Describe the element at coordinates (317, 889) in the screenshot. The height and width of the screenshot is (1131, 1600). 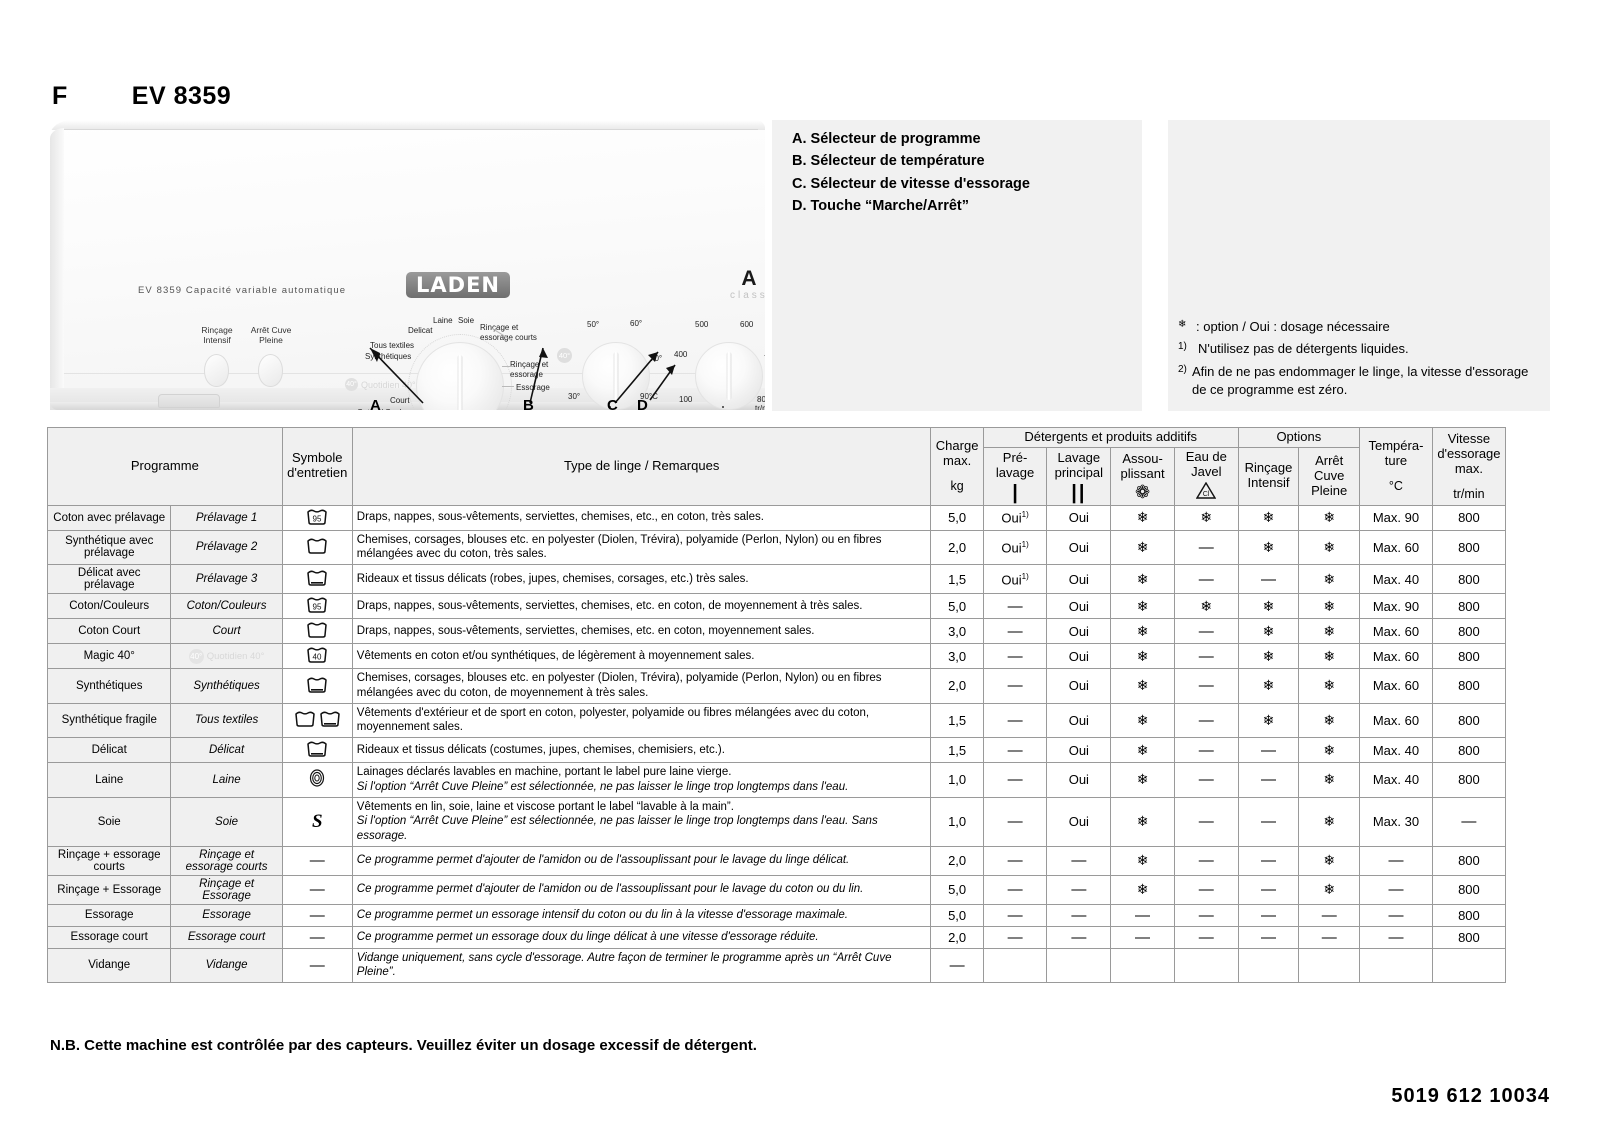
I see `cell-care-symbol: —` at that location.